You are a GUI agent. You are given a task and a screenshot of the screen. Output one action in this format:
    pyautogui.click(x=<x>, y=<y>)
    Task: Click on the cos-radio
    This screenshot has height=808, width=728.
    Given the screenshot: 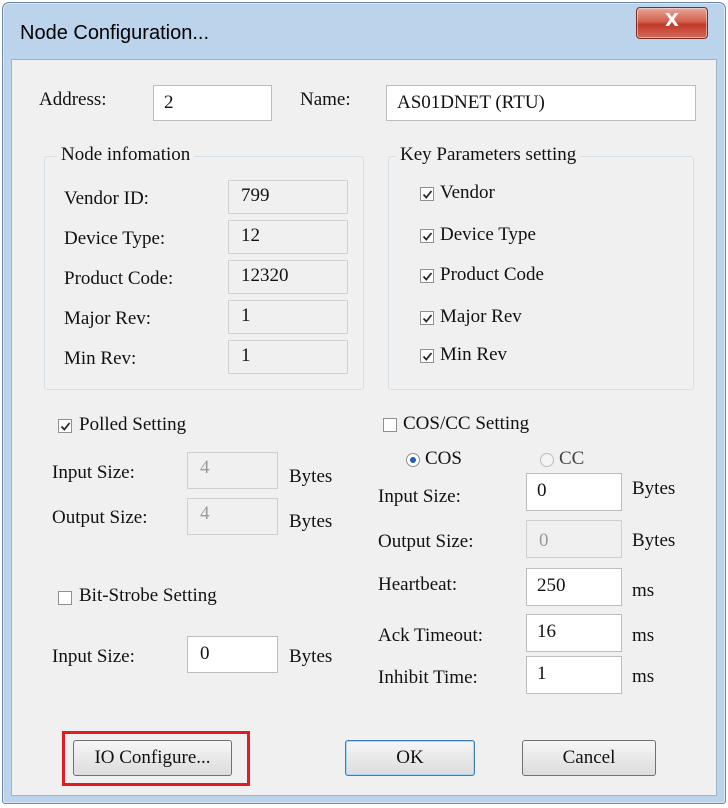 What is the action you would take?
    pyautogui.click(x=413, y=460)
    